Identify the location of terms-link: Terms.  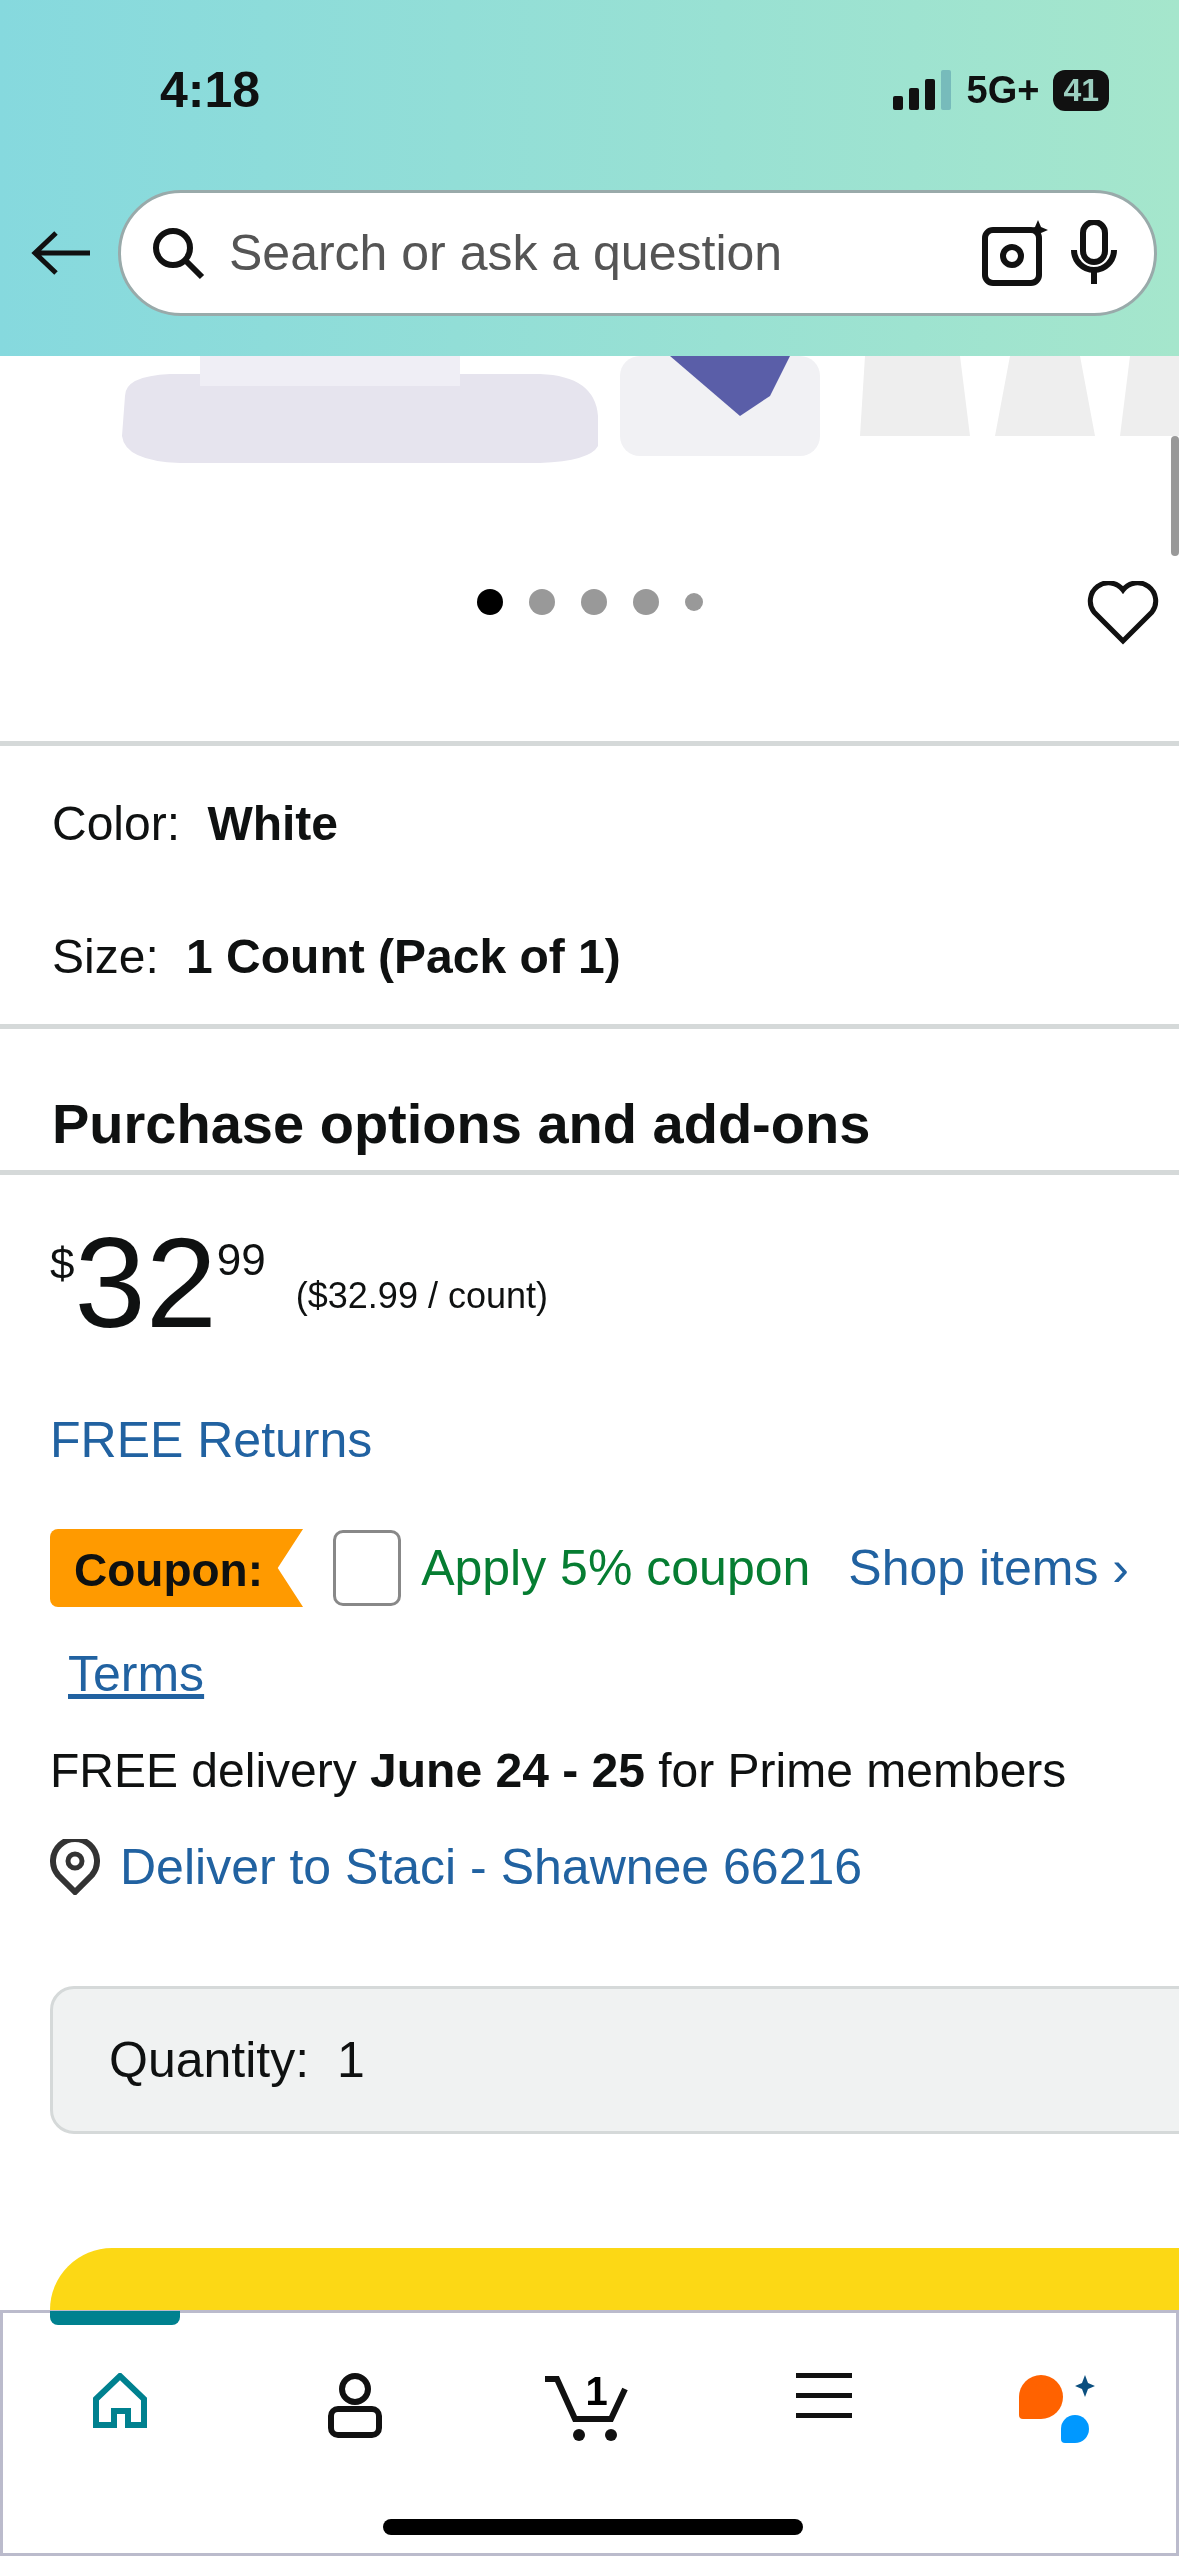
(136, 1674).